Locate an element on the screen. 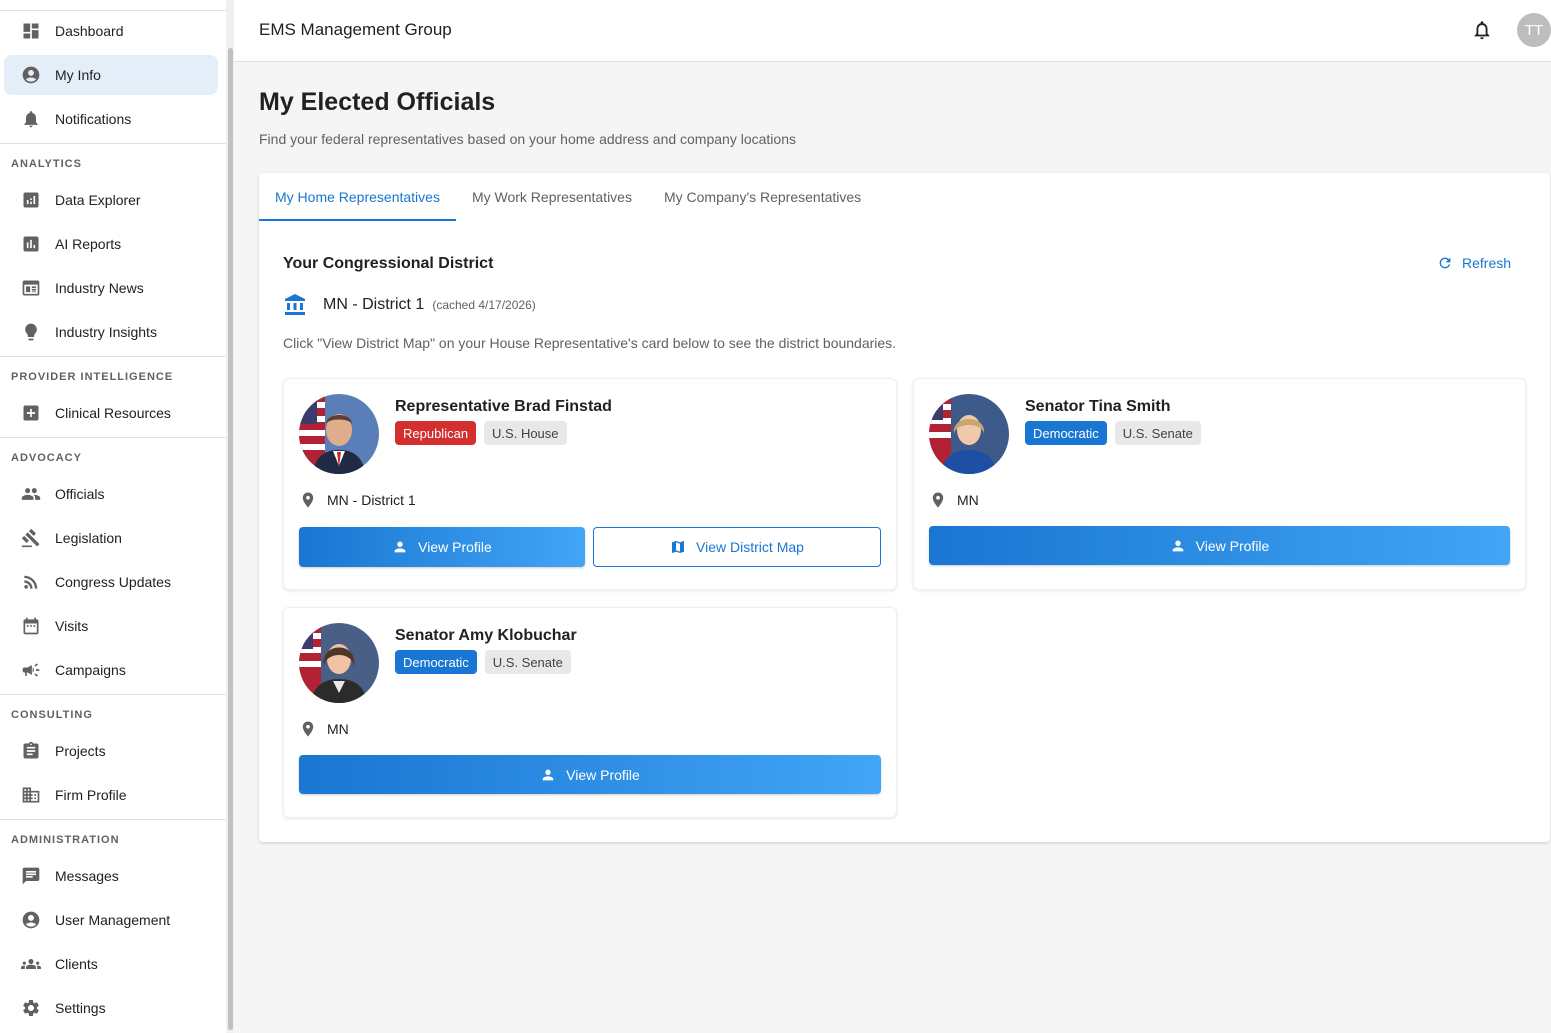 This screenshot has height=1033, width=1551. medical-plus-icon is located at coordinates (31, 413).